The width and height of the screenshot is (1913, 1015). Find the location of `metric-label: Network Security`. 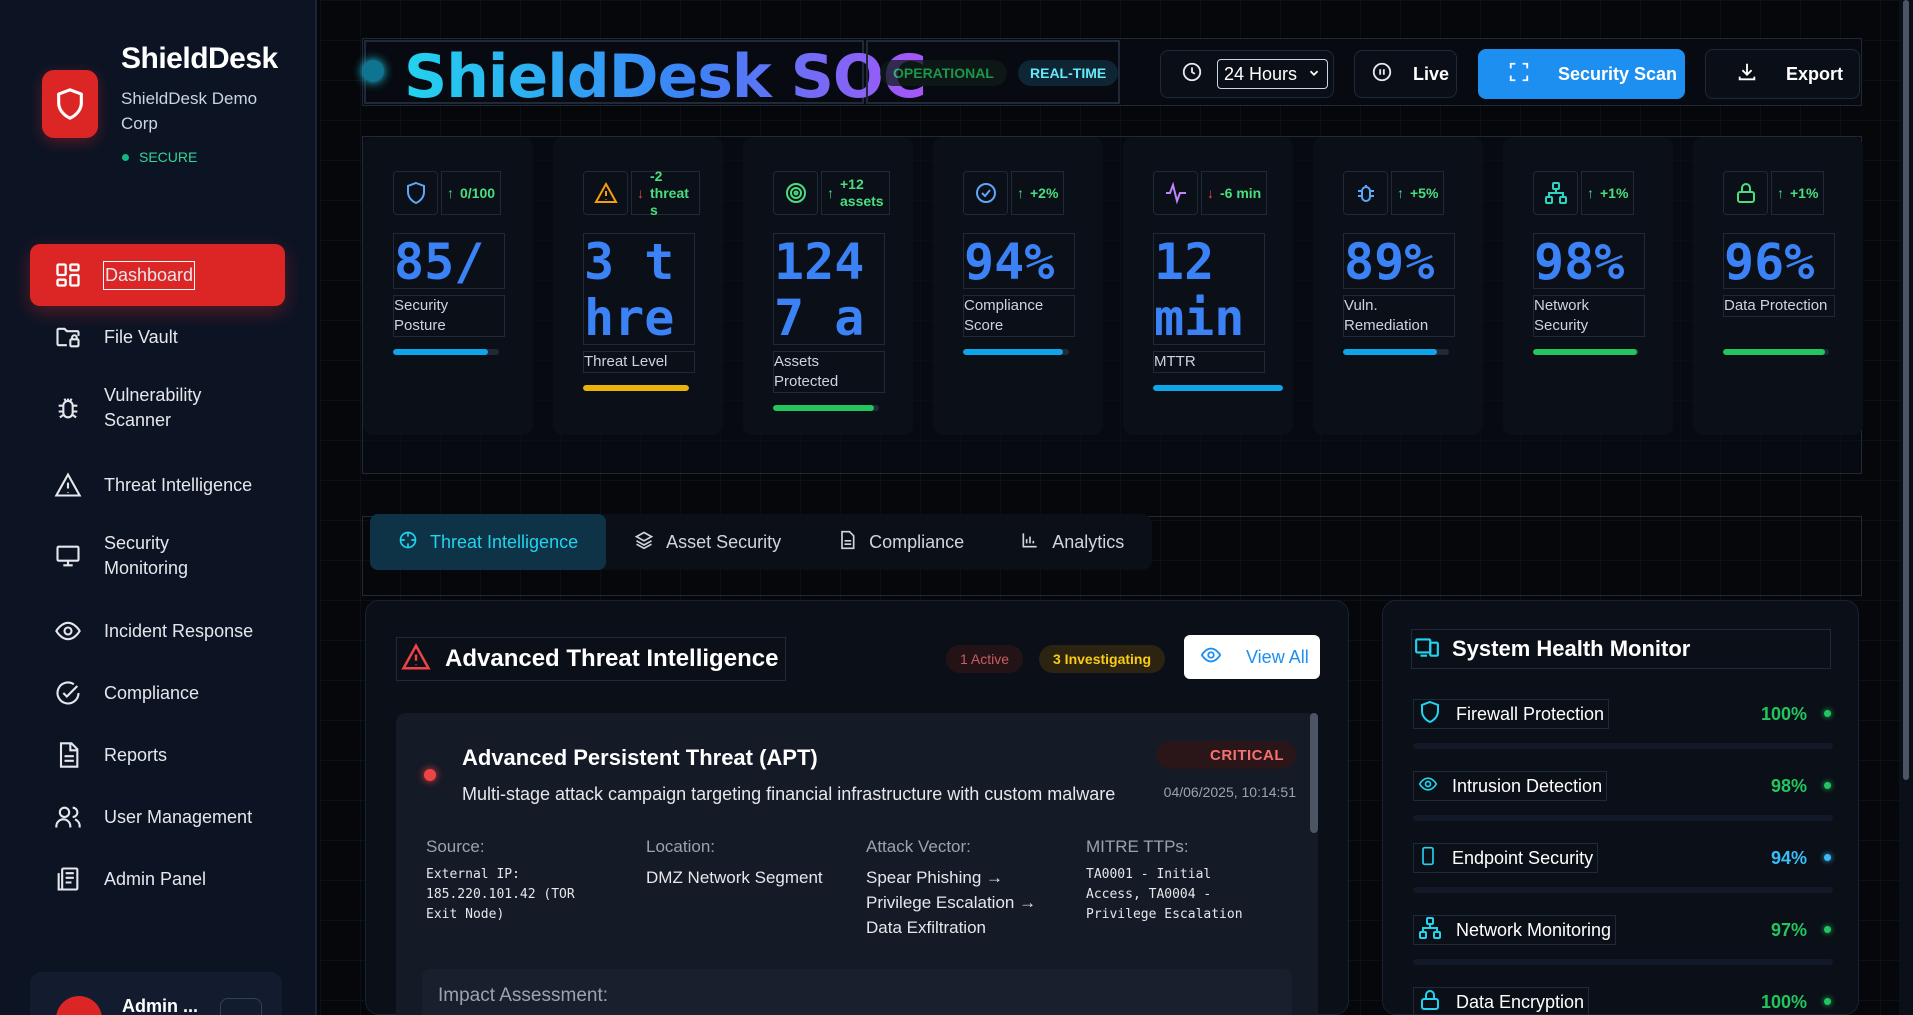

metric-label: Network Security is located at coordinates (1589, 316).